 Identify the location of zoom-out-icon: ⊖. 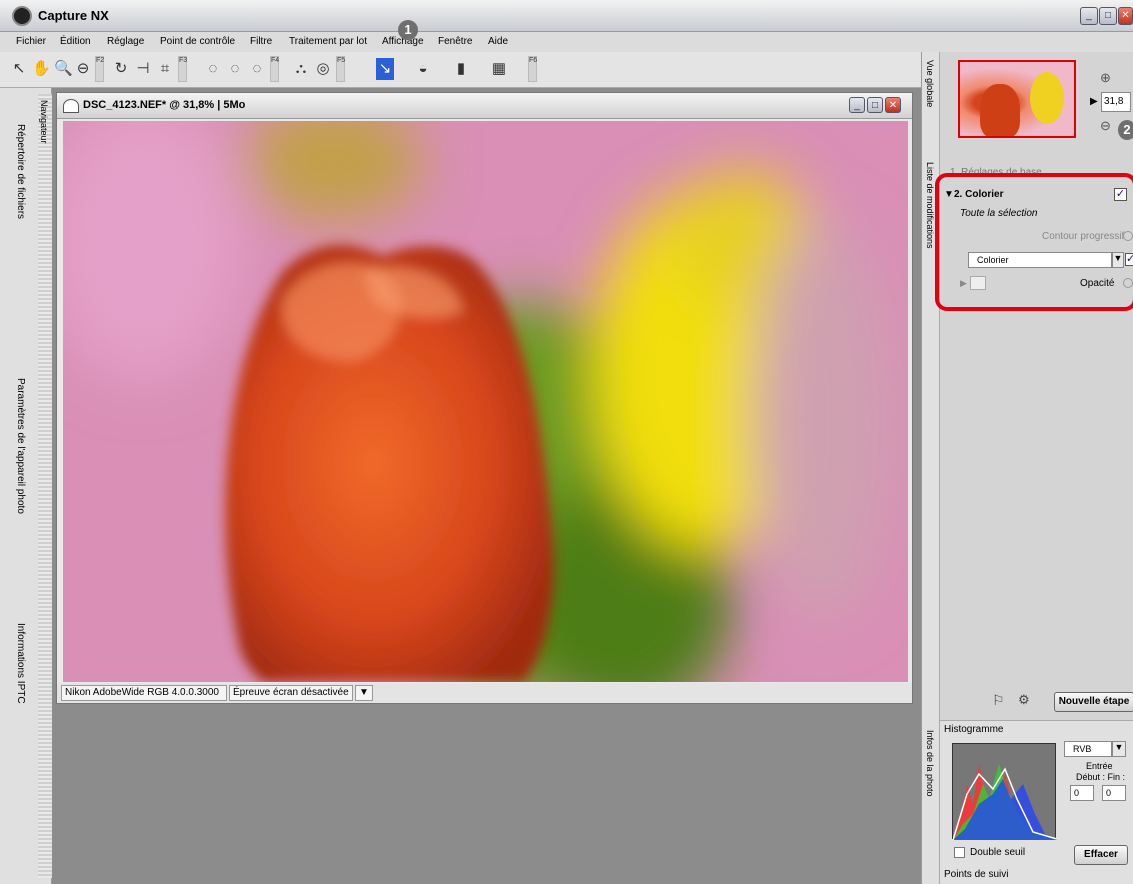
(1105, 126).